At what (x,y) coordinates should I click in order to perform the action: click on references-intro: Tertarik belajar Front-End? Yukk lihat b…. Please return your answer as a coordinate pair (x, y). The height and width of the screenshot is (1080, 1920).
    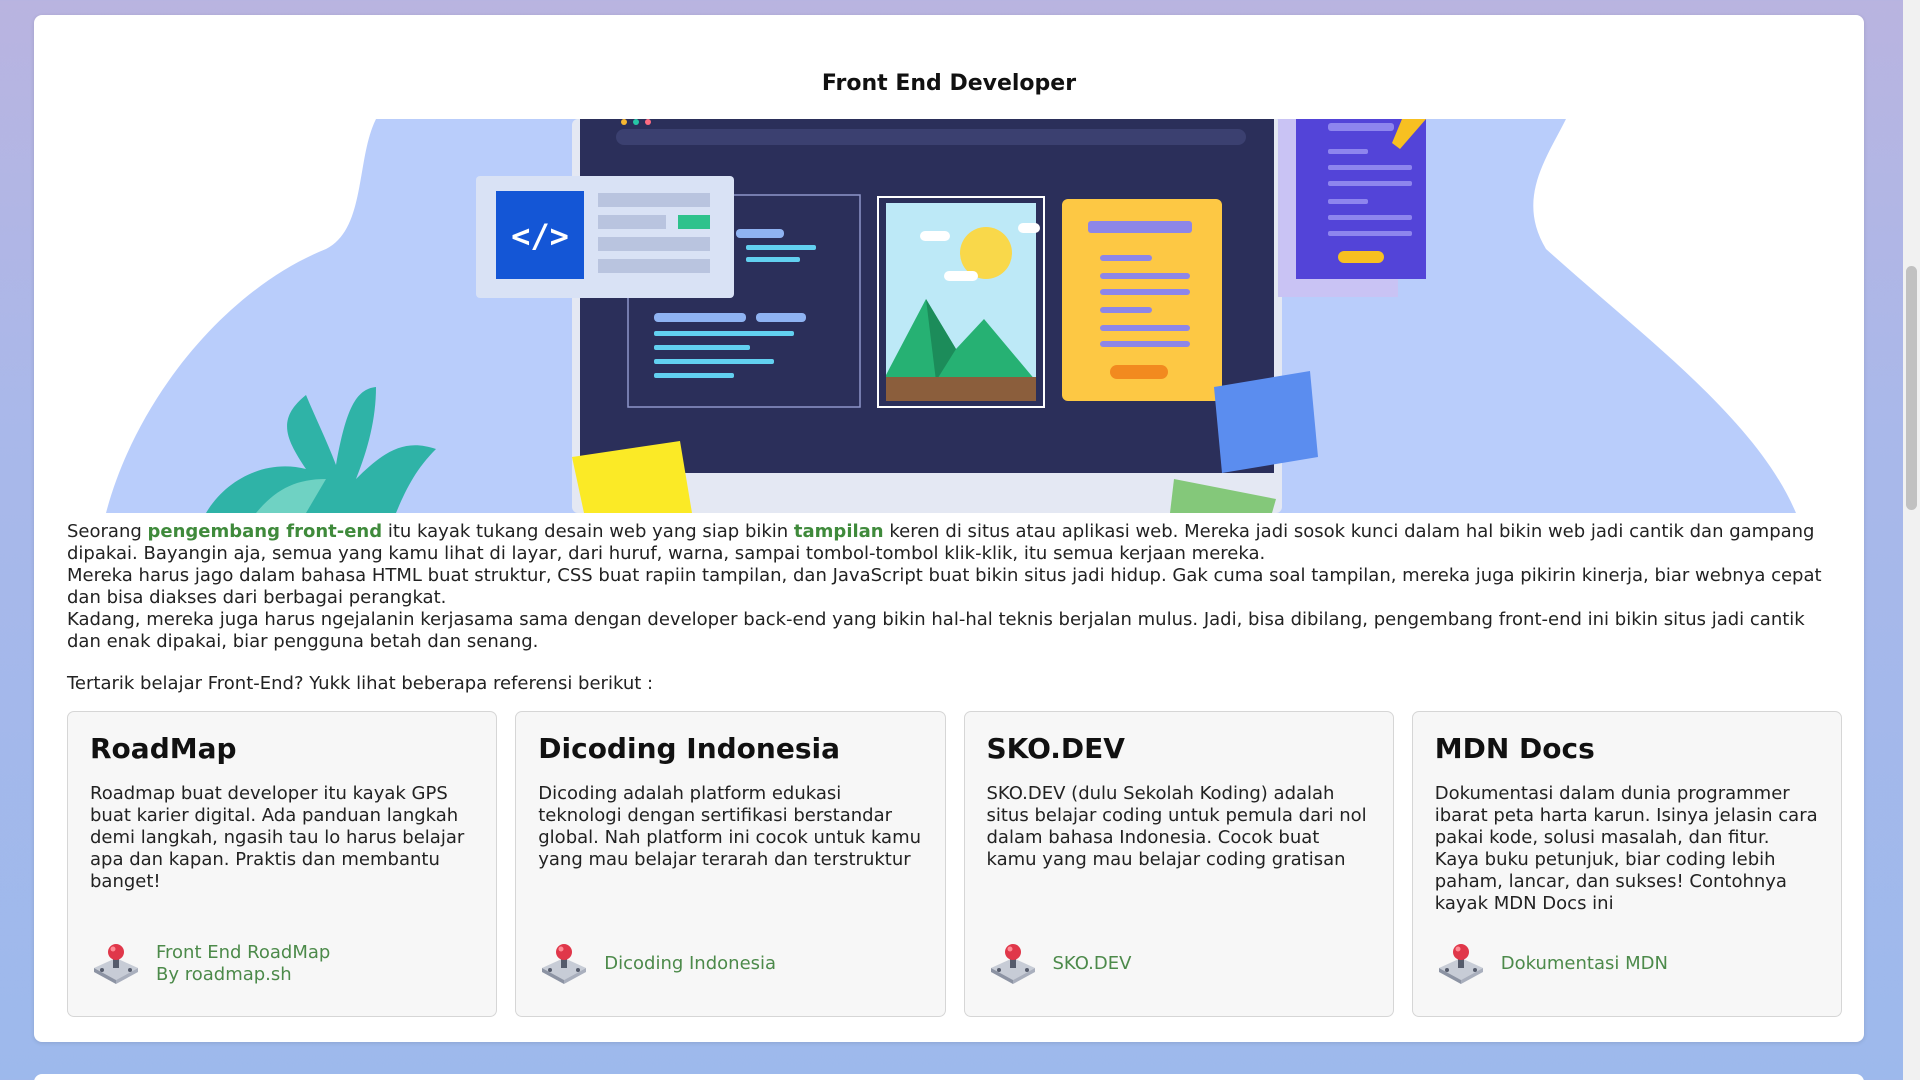
    Looking at the image, I should click on (360, 683).